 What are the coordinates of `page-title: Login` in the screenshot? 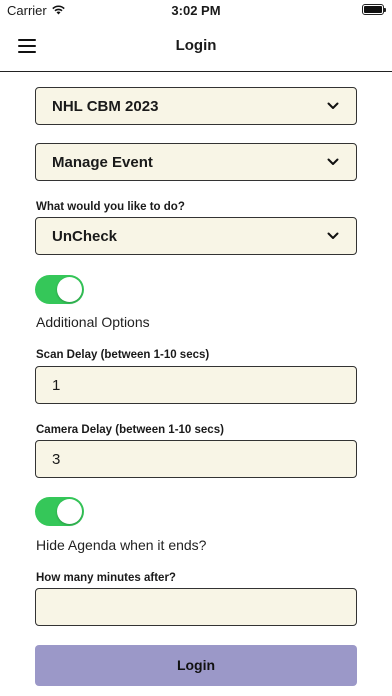 It's located at (196, 45).